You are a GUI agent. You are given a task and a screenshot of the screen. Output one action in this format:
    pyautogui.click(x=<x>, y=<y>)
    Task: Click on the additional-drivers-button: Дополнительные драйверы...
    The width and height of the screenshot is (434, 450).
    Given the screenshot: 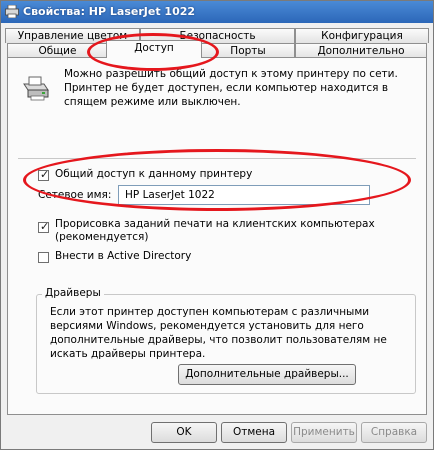 What is the action you would take?
    pyautogui.click(x=267, y=374)
    